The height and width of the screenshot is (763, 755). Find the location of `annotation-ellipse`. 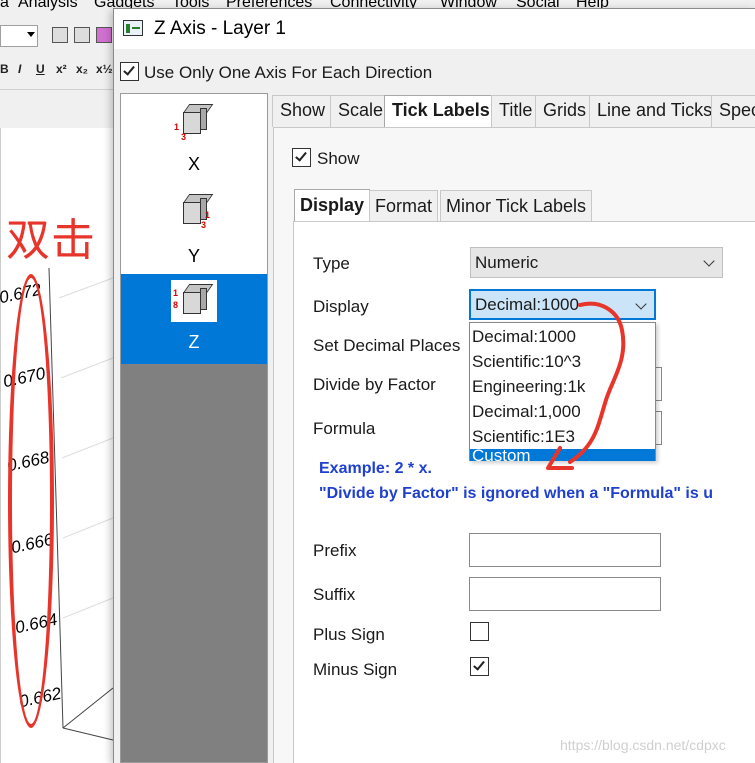

annotation-ellipse is located at coordinates (31, 501).